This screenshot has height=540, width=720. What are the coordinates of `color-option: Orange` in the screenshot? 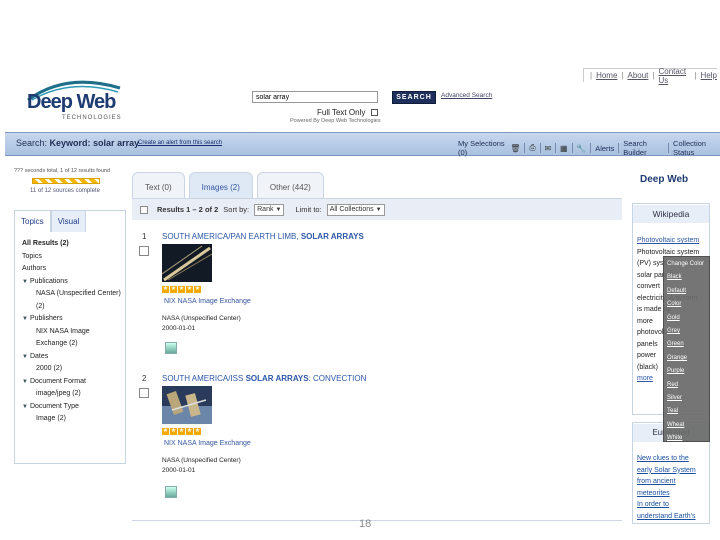 It's located at (677, 358).